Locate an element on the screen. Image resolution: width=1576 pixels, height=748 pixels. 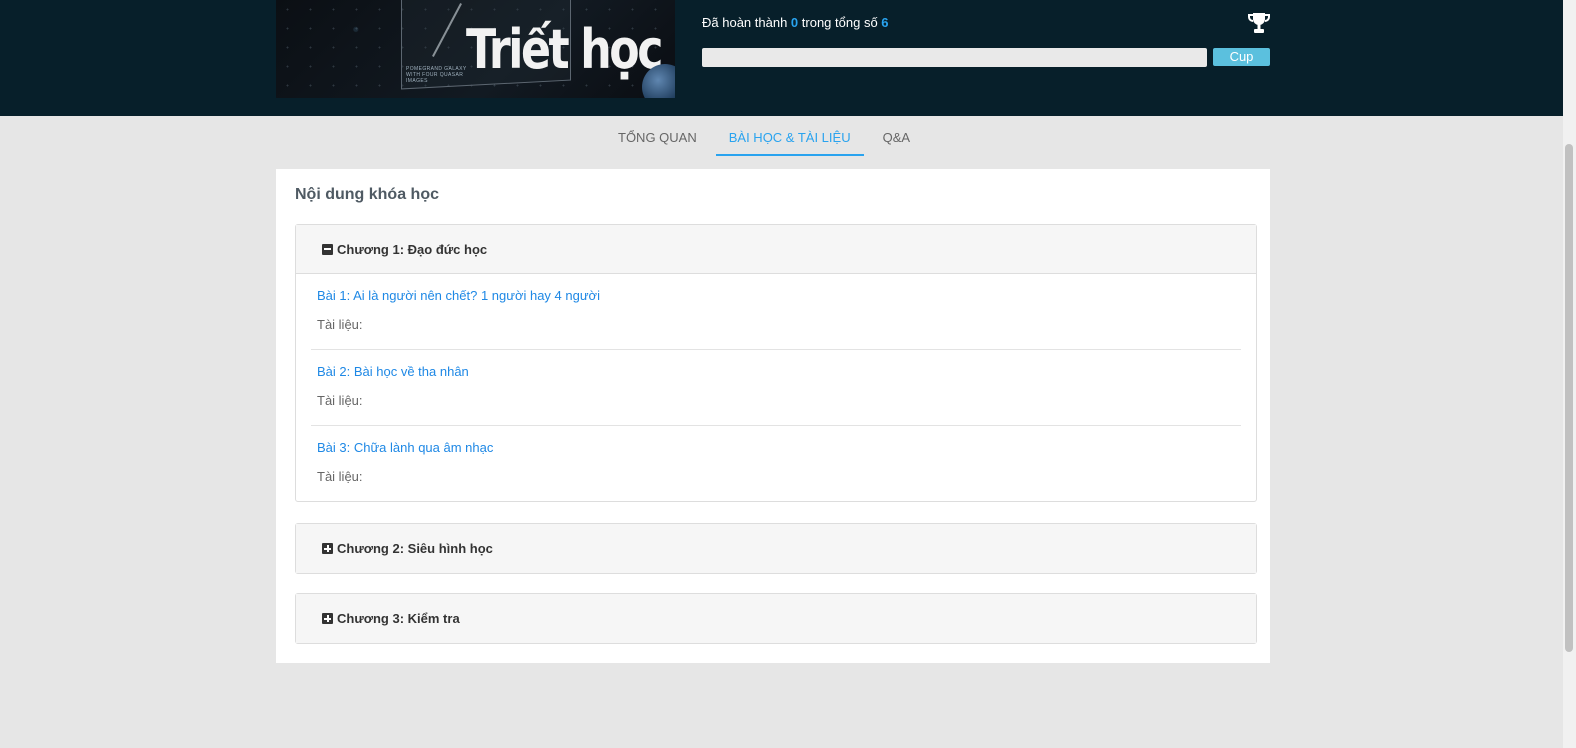
chapter-3-panel: Chương 3: Kiểm tra is located at coordinates (776, 618).